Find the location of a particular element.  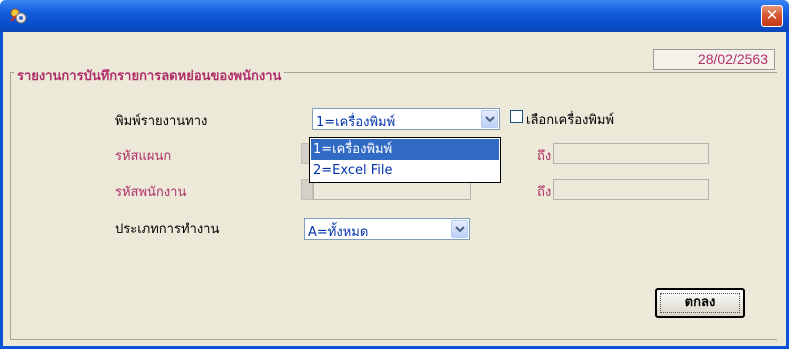

work-type-value: A=ทั้งหมด is located at coordinates (338, 232).